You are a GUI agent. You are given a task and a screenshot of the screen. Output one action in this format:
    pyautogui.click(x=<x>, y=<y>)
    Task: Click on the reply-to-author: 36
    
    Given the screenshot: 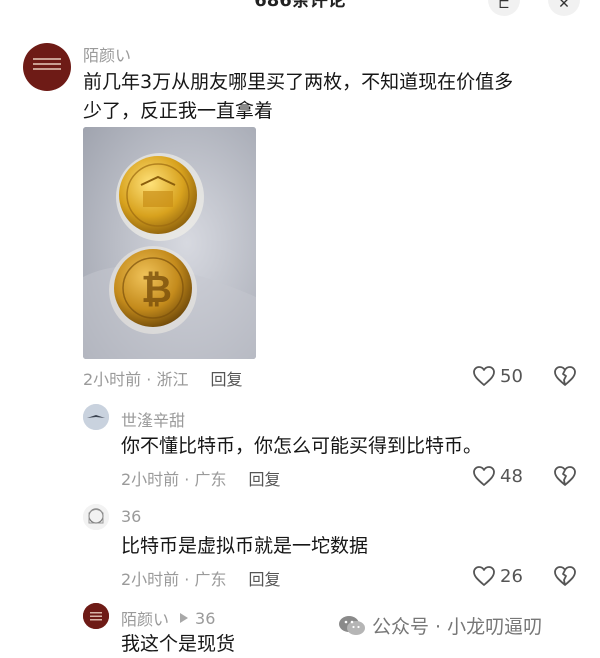 What is the action you would take?
    pyautogui.click(x=205, y=618)
    